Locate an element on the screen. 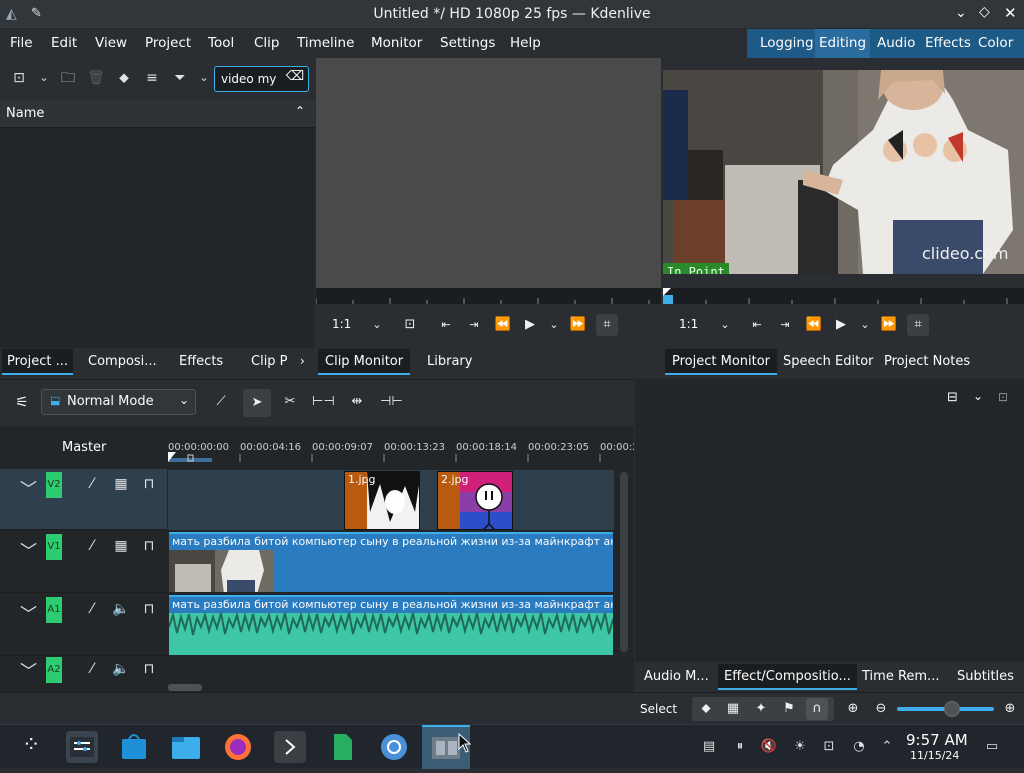 The height and width of the screenshot is (773, 1024). menu-settings: Settings is located at coordinates (467, 43).